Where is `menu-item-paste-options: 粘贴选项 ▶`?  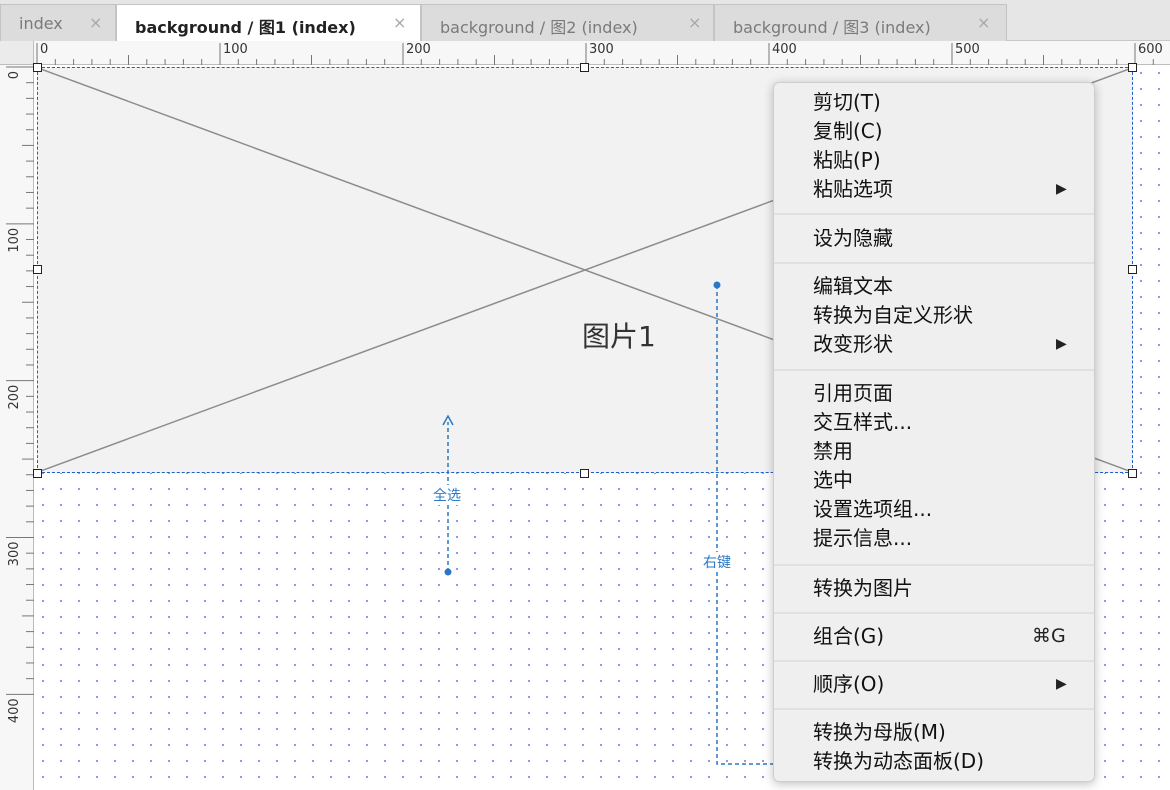 menu-item-paste-options: 粘贴选项 ▶ is located at coordinates (934, 189).